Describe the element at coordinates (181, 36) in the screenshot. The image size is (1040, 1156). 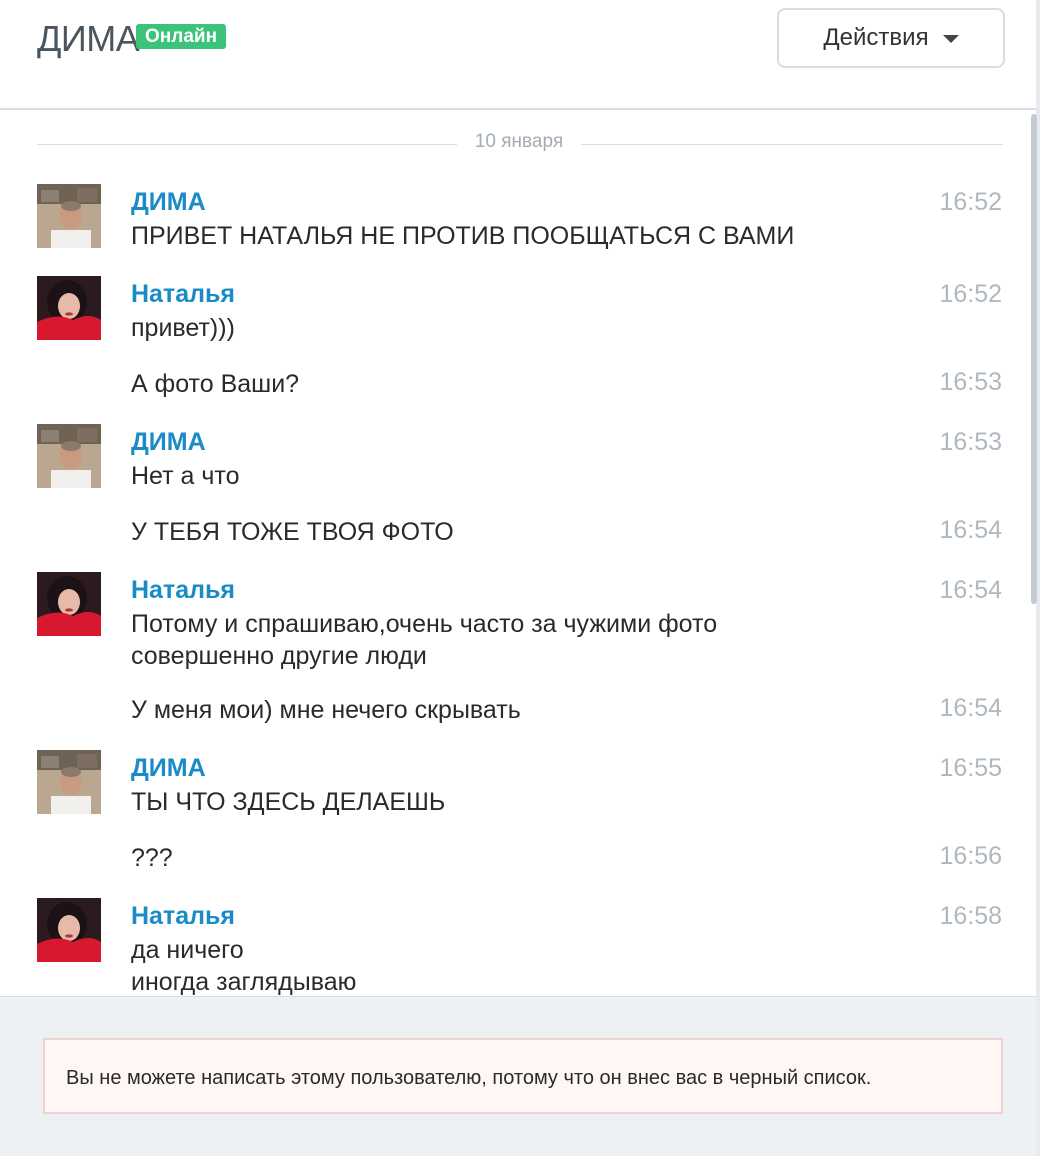
I see `online-status-badge: Онлайн` at that location.